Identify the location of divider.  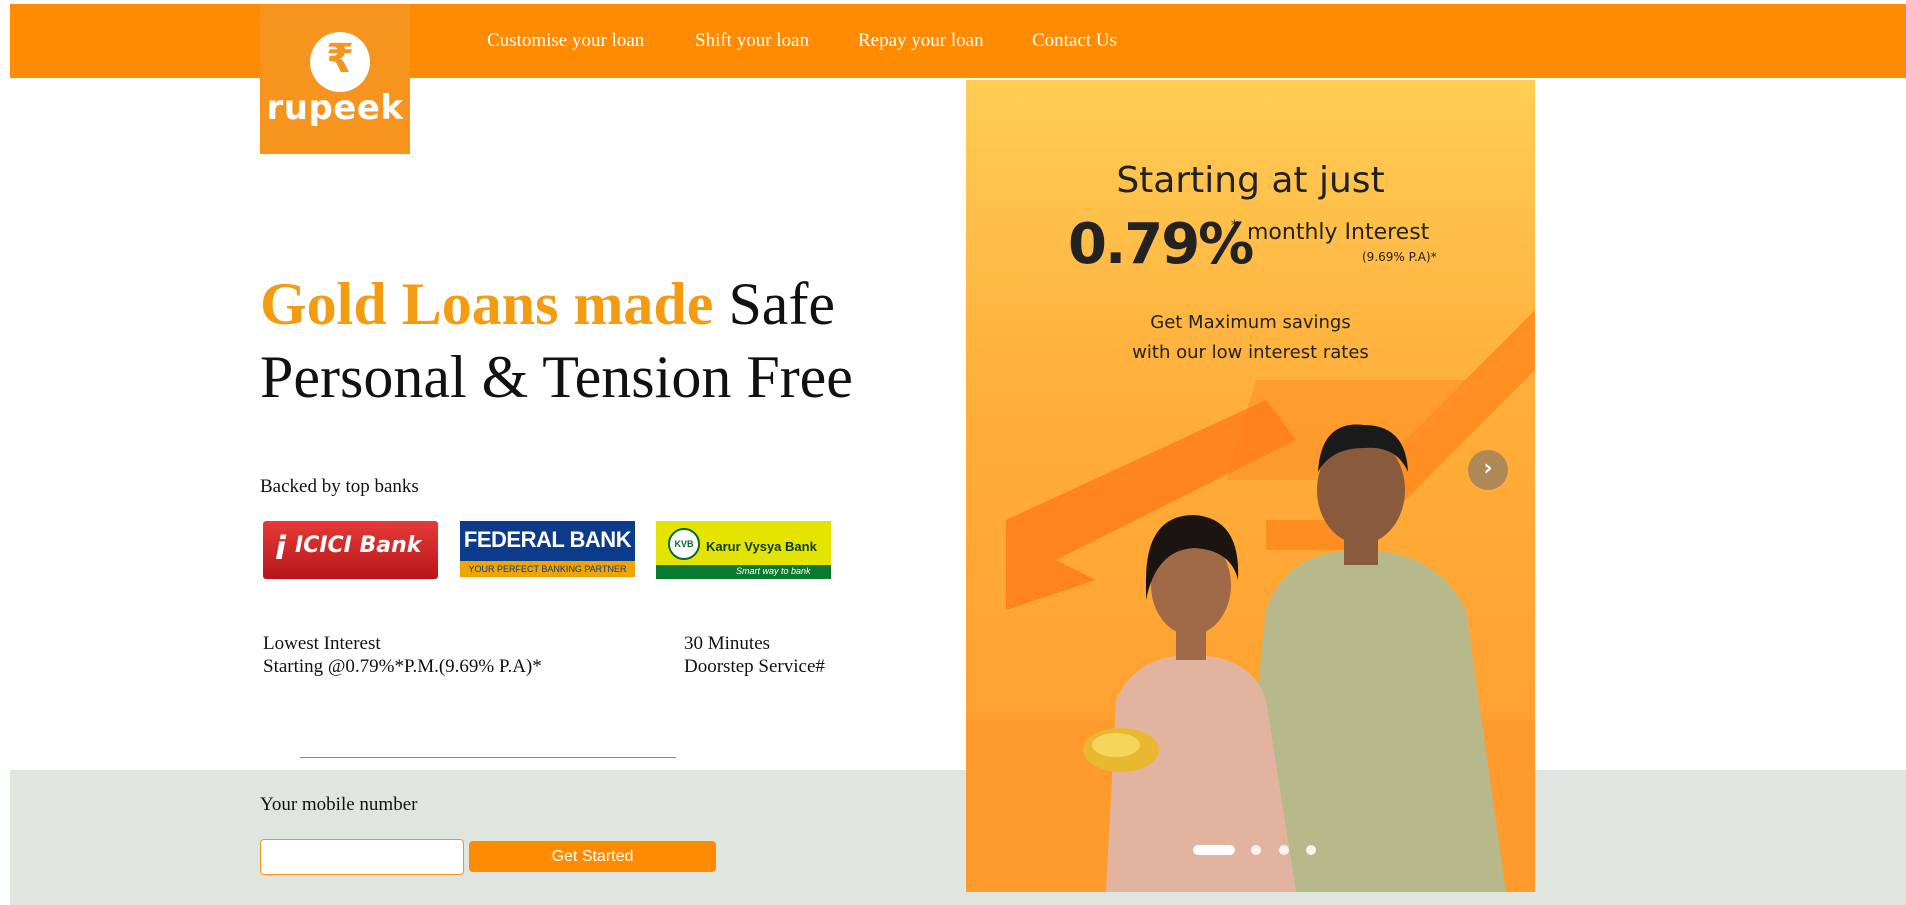
(488, 757).